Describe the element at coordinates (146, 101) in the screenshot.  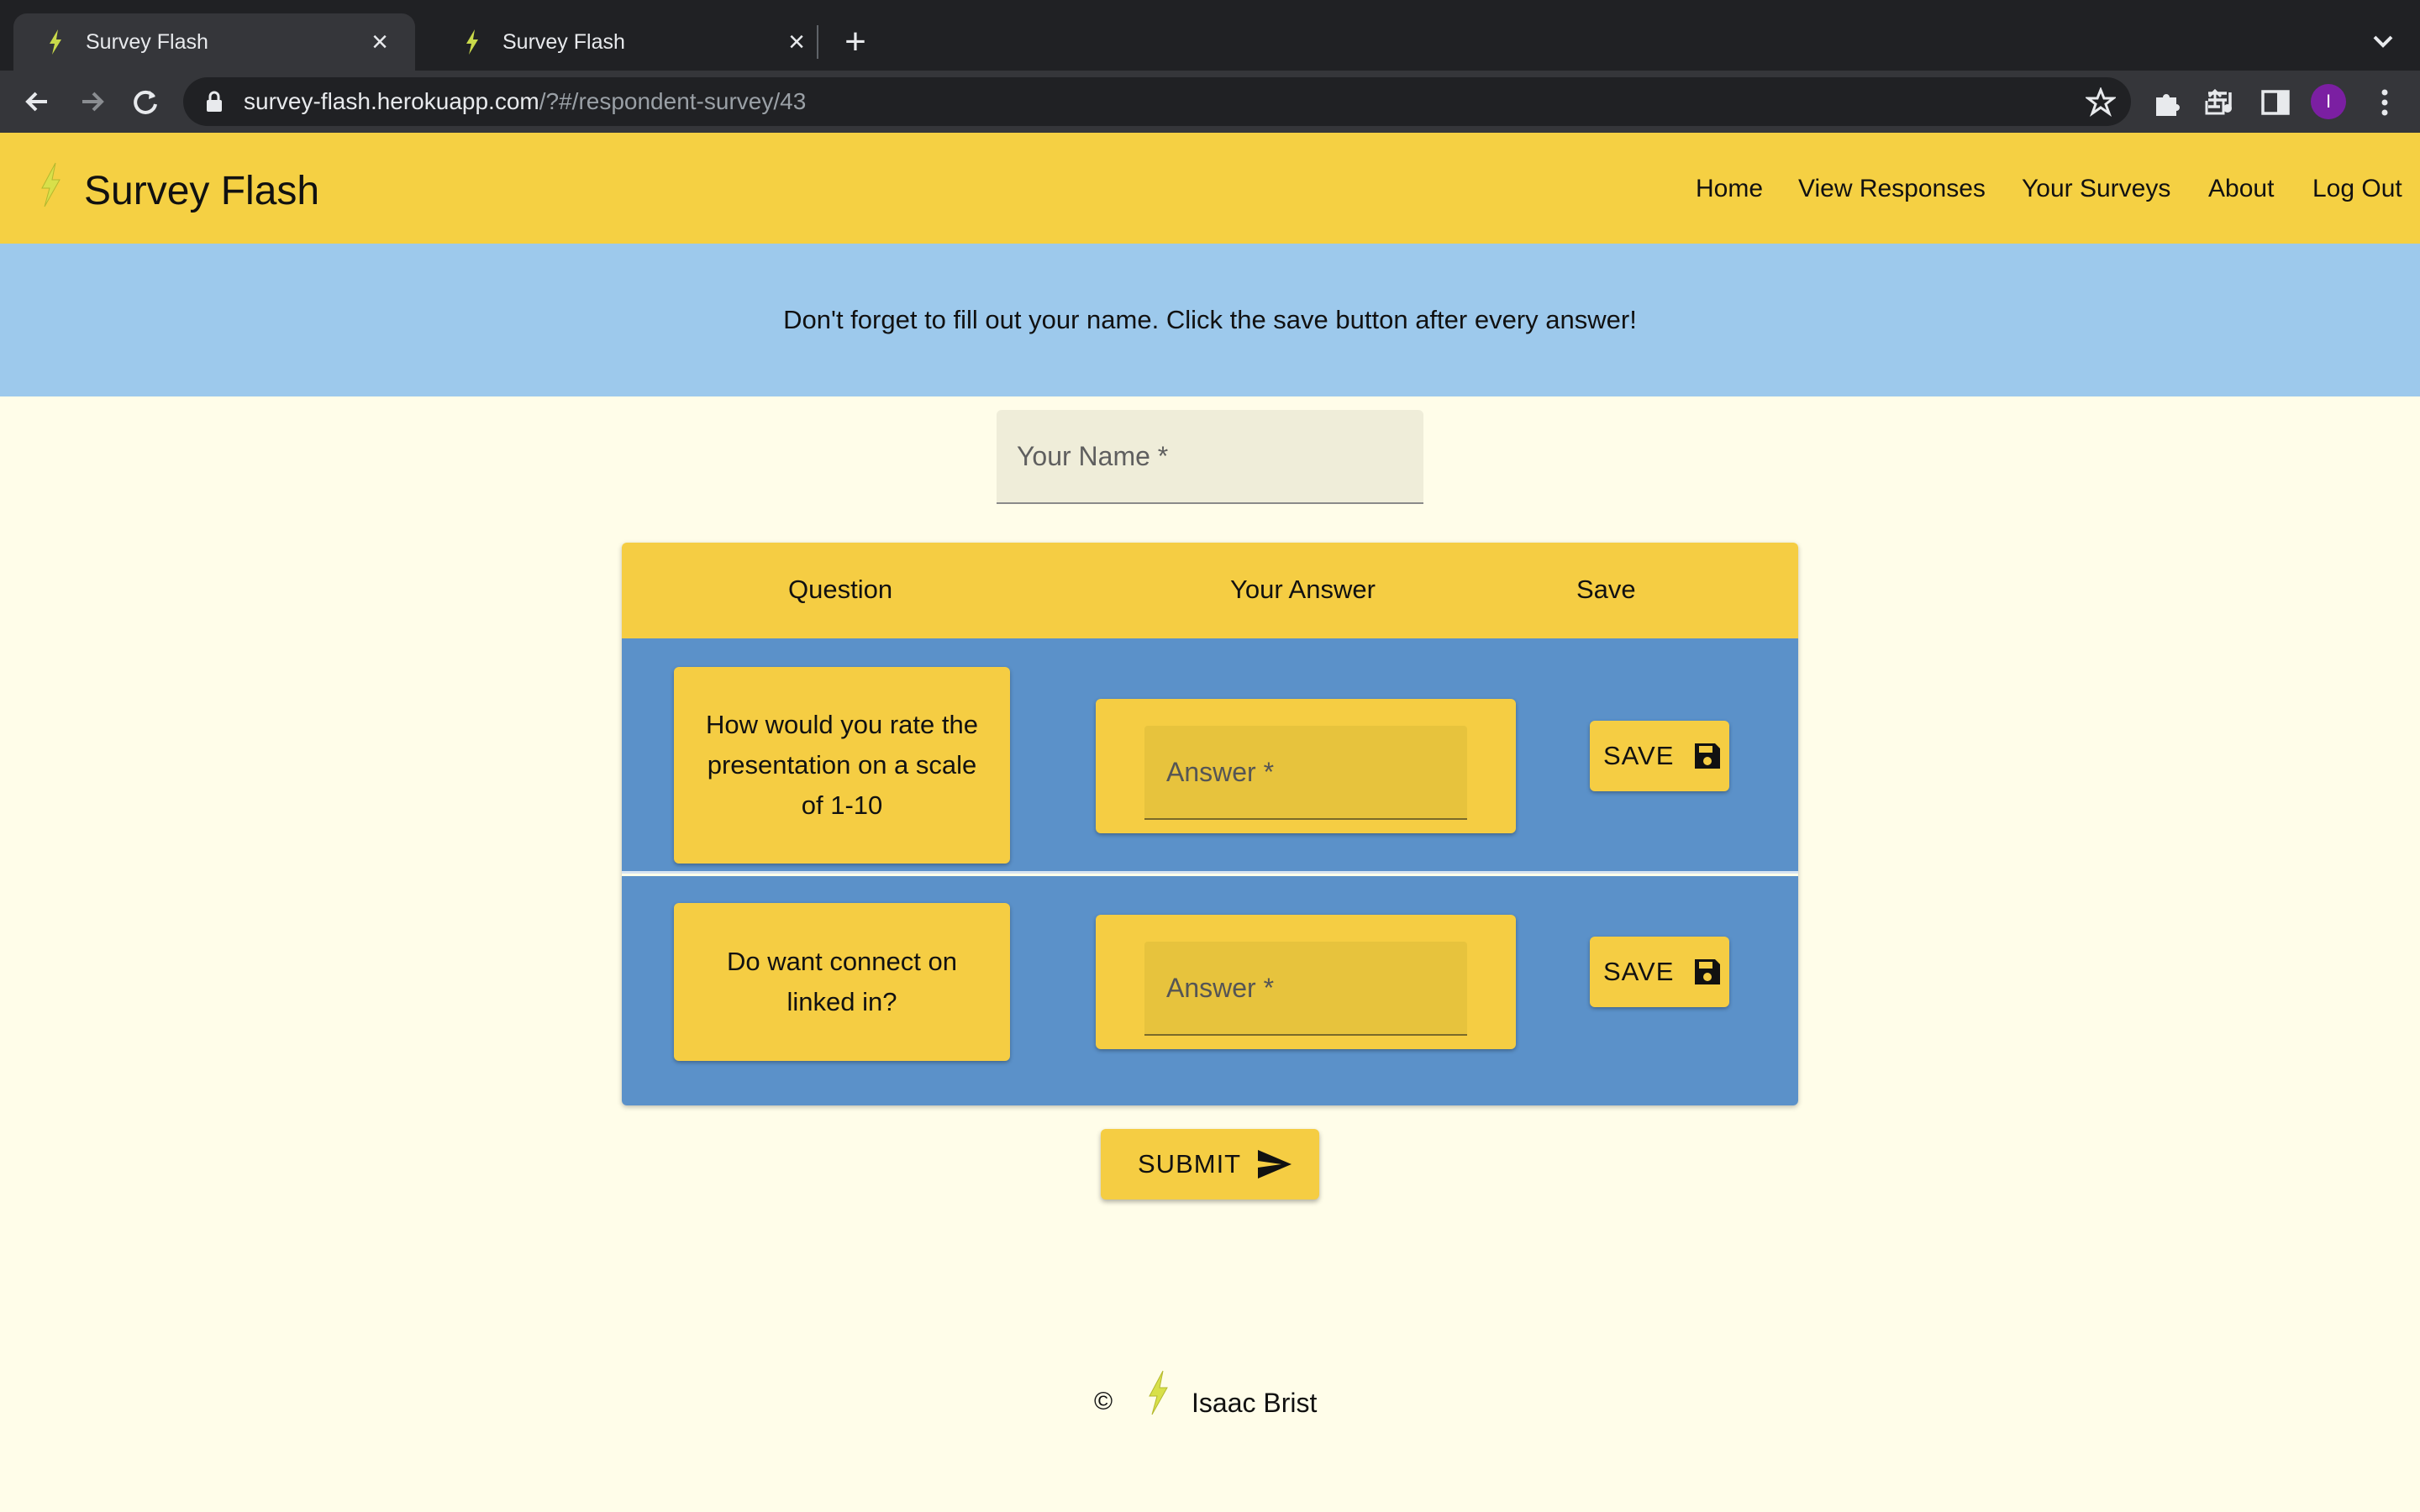
I see `reload-icon` at that location.